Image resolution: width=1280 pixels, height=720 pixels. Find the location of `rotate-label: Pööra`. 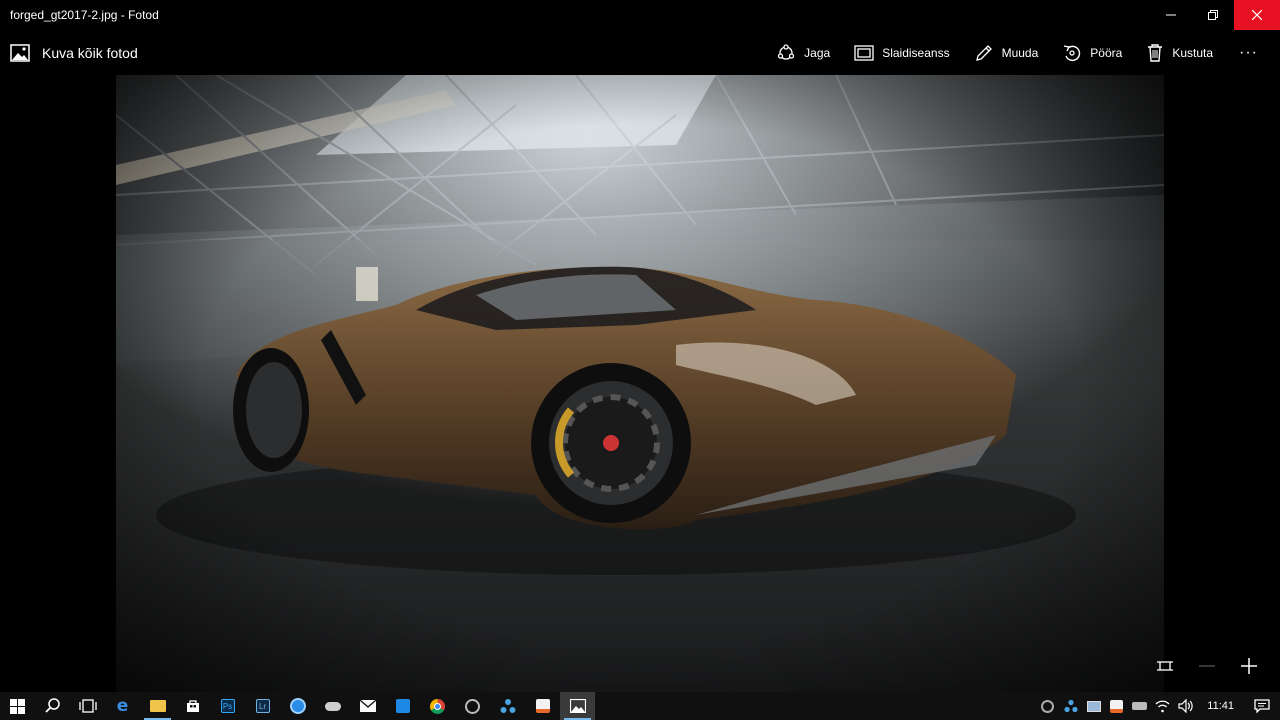

rotate-label: Pööra is located at coordinates (1106, 52).